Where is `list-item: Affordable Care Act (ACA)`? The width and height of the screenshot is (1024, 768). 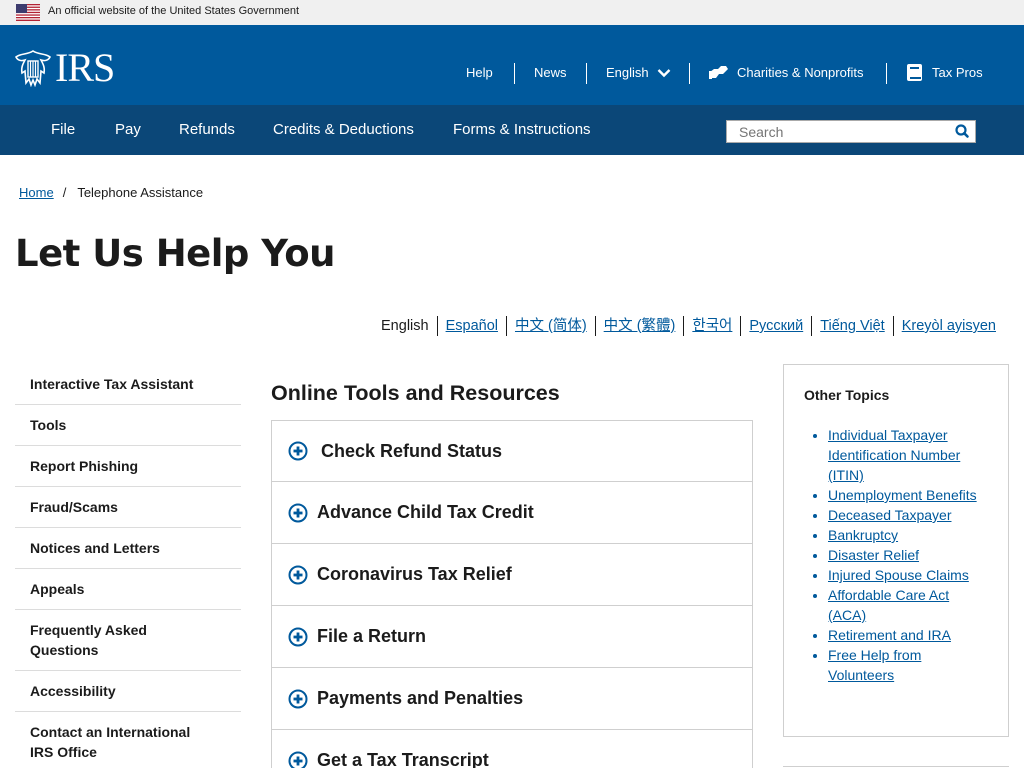 list-item: Affordable Care Act (ACA) is located at coordinates (908, 605).